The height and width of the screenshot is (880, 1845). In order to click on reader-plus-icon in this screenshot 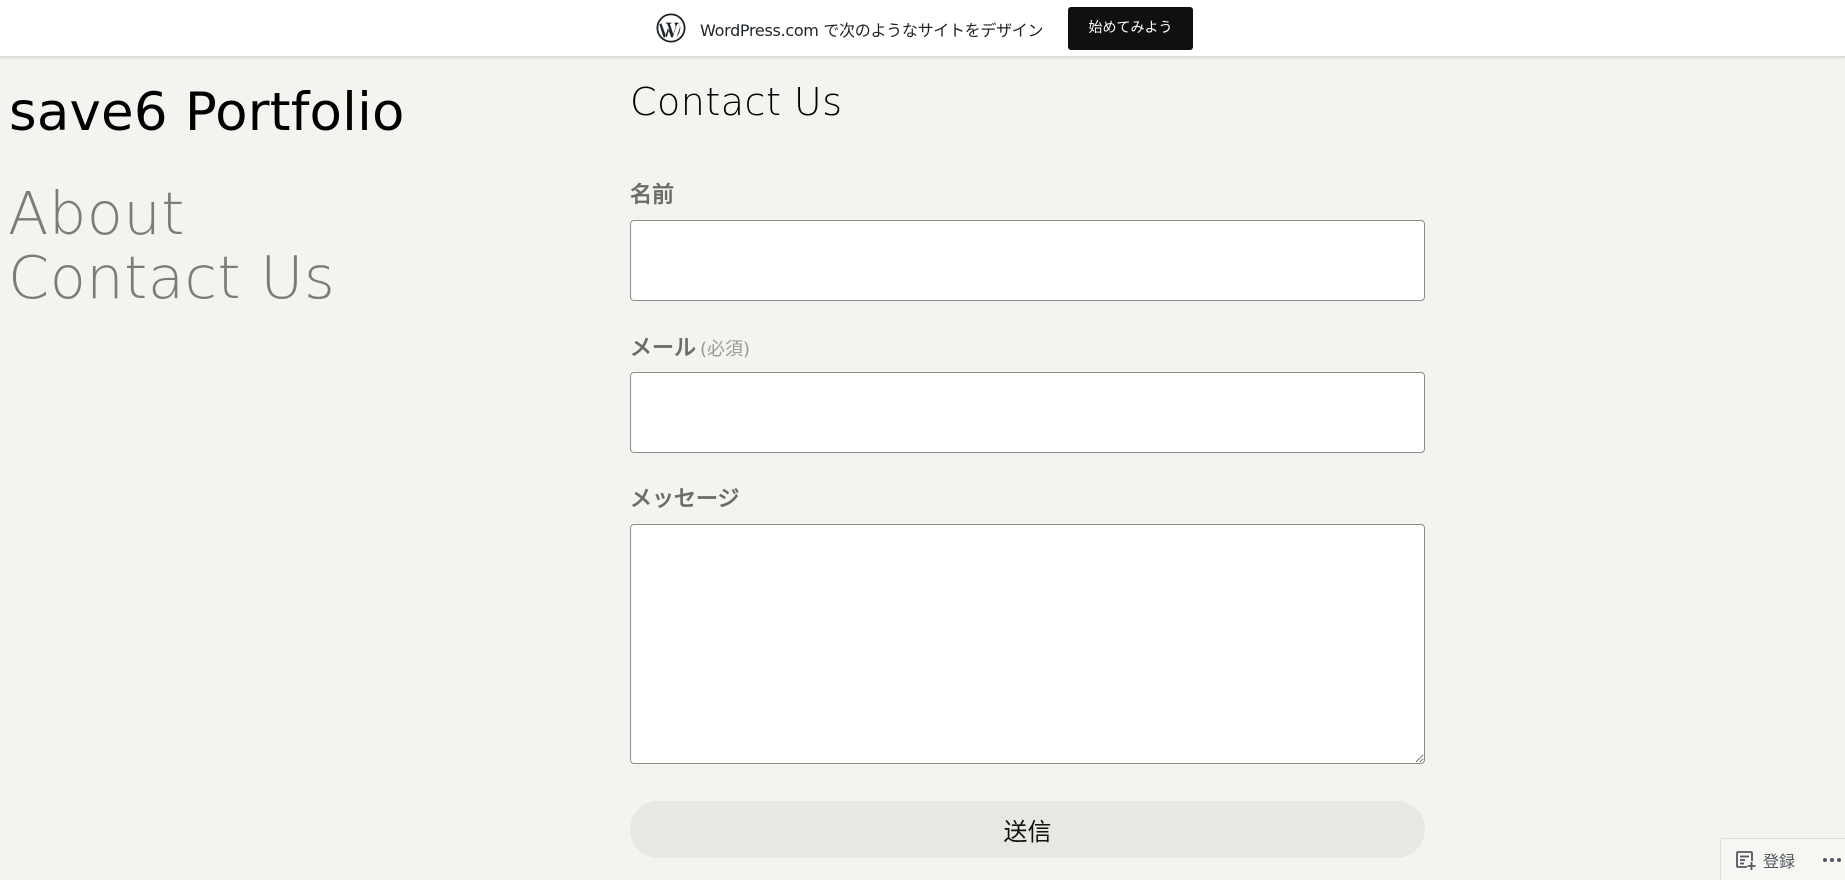, I will do `click(1746, 860)`.